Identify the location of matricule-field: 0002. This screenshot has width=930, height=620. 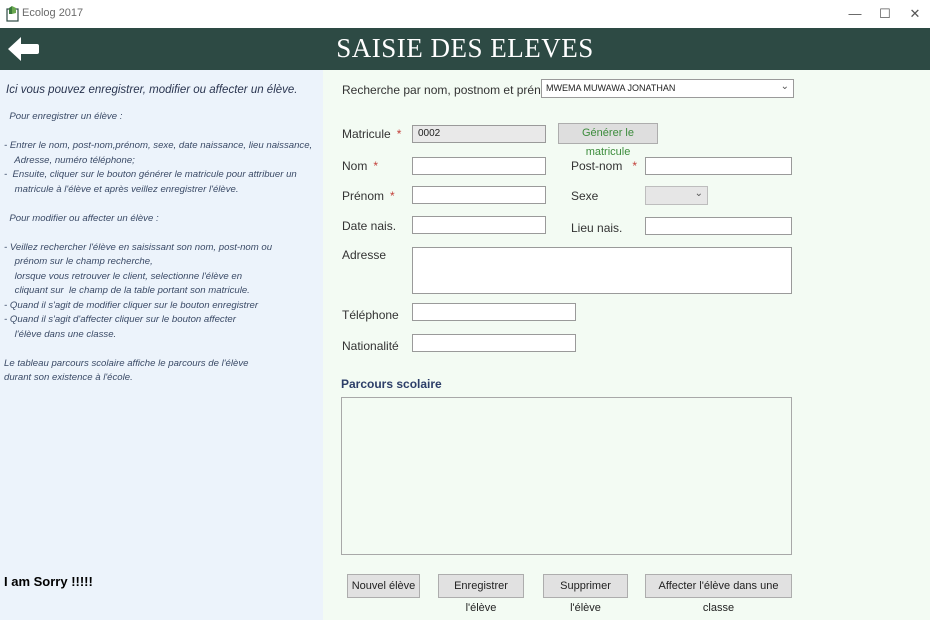
(479, 134).